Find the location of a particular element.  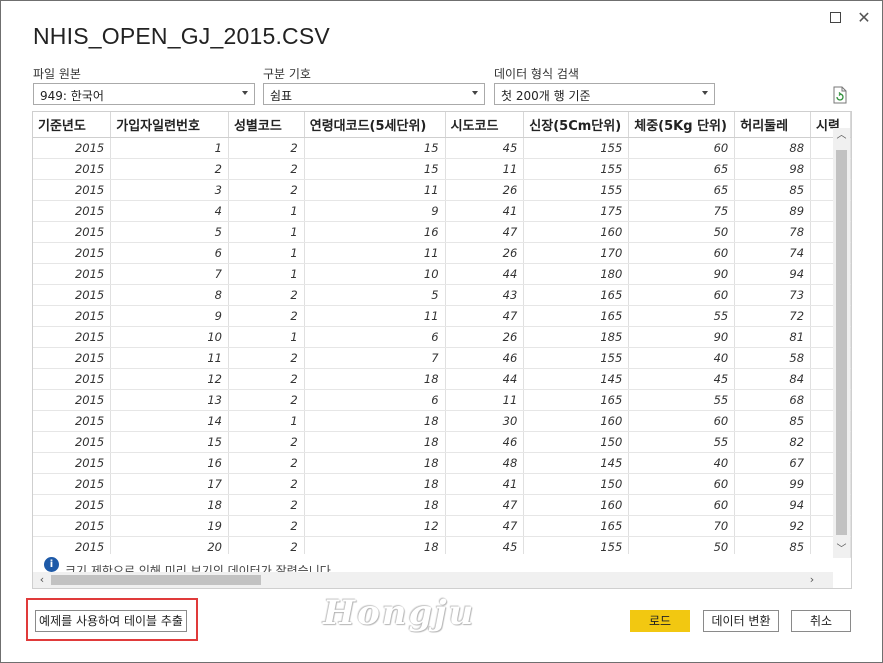

scroll-up-icon: ︿ is located at coordinates (841, 136).